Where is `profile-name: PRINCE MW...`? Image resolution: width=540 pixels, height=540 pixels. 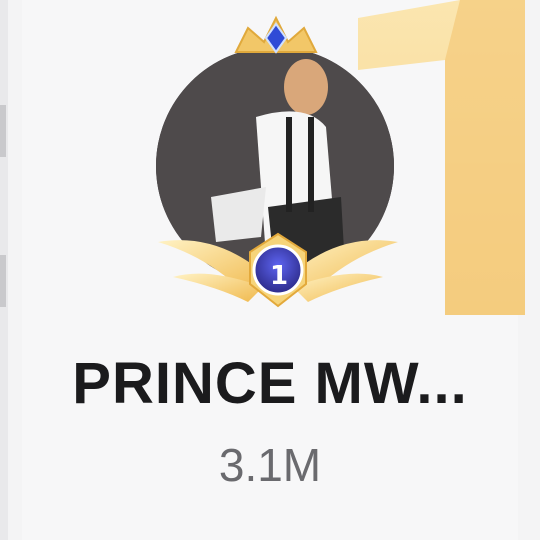
profile-name: PRINCE MW... is located at coordinates (270, 383).